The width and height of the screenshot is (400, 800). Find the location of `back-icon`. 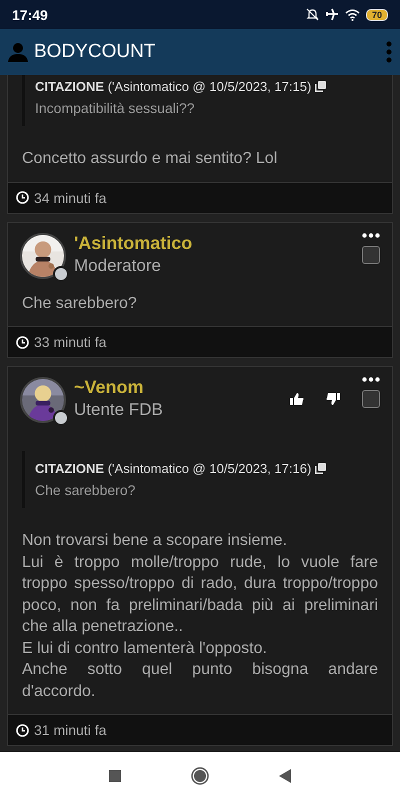

back-icon is located at coordinates (285, 776).